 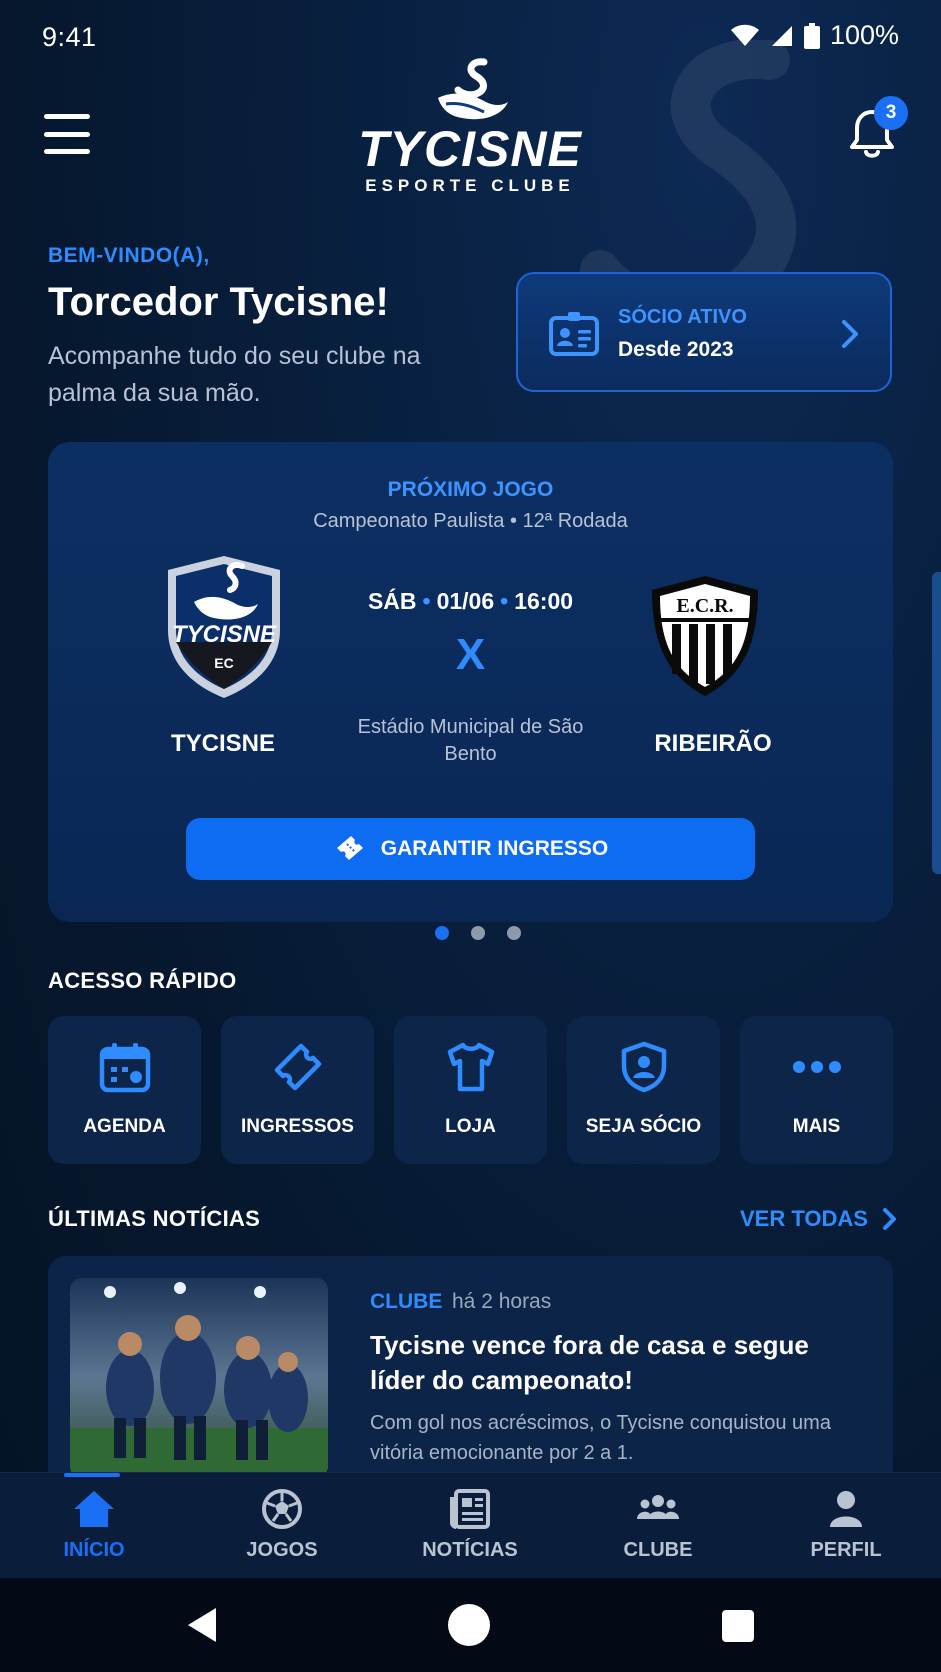 I want to click on battery-icon, so click(x=811, y=35).